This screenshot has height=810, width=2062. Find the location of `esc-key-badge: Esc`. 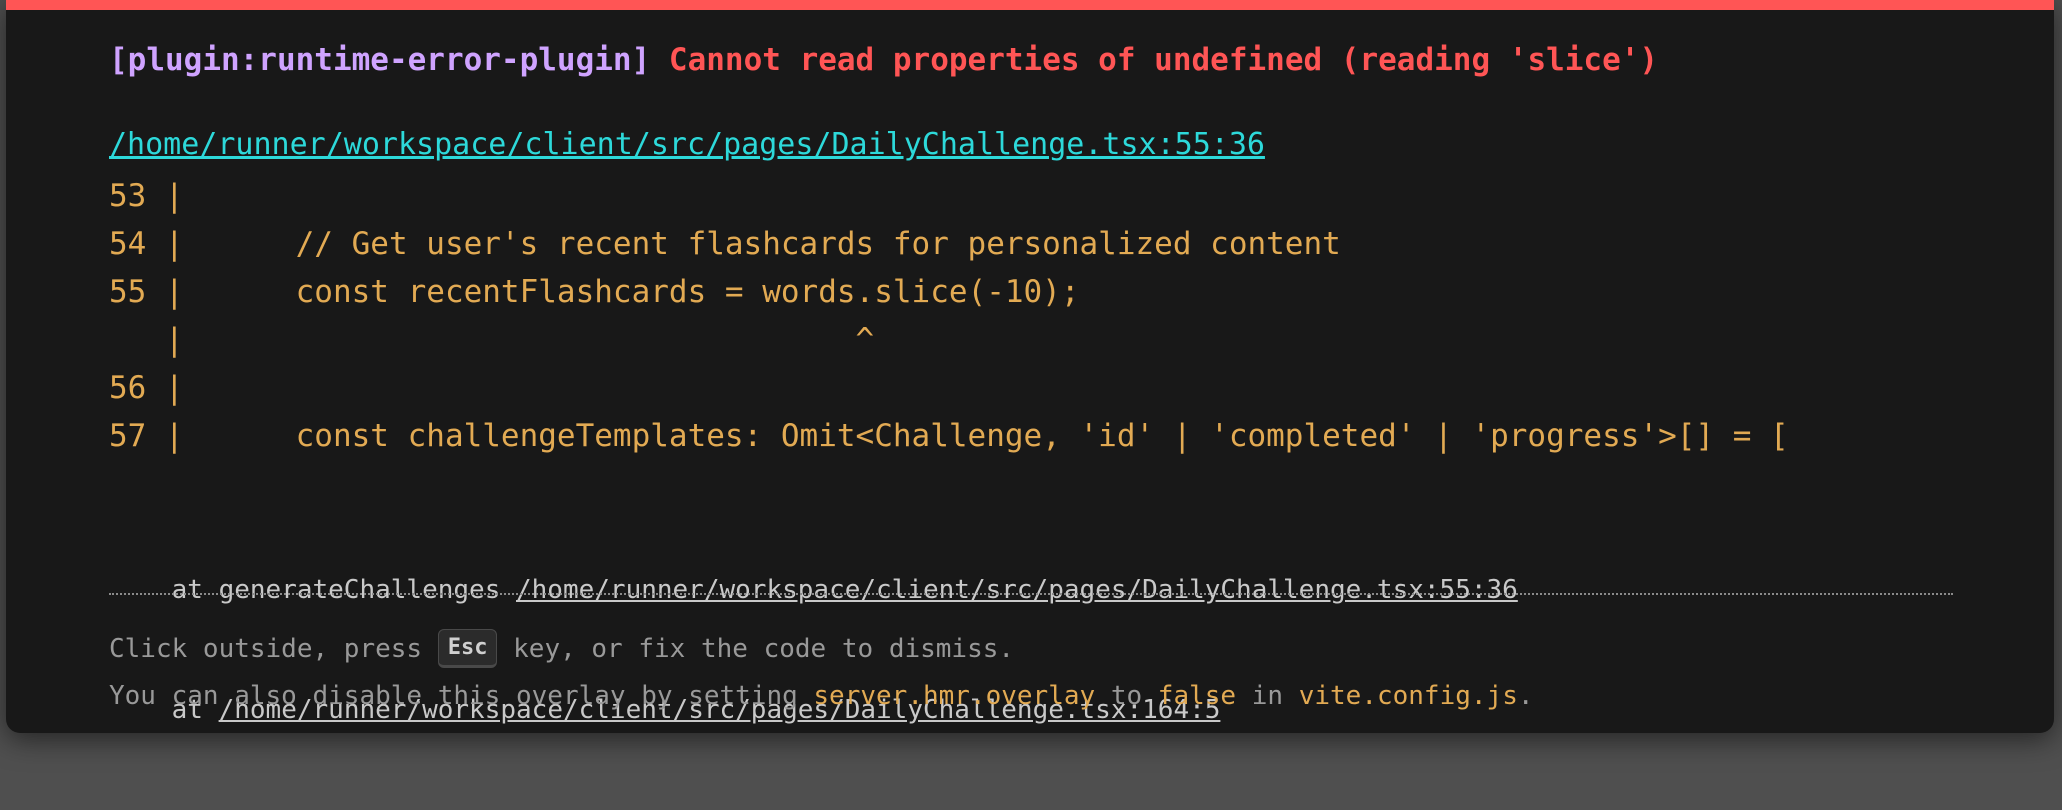

esc-key-badge: Esc is located at coordinates (467, 648).